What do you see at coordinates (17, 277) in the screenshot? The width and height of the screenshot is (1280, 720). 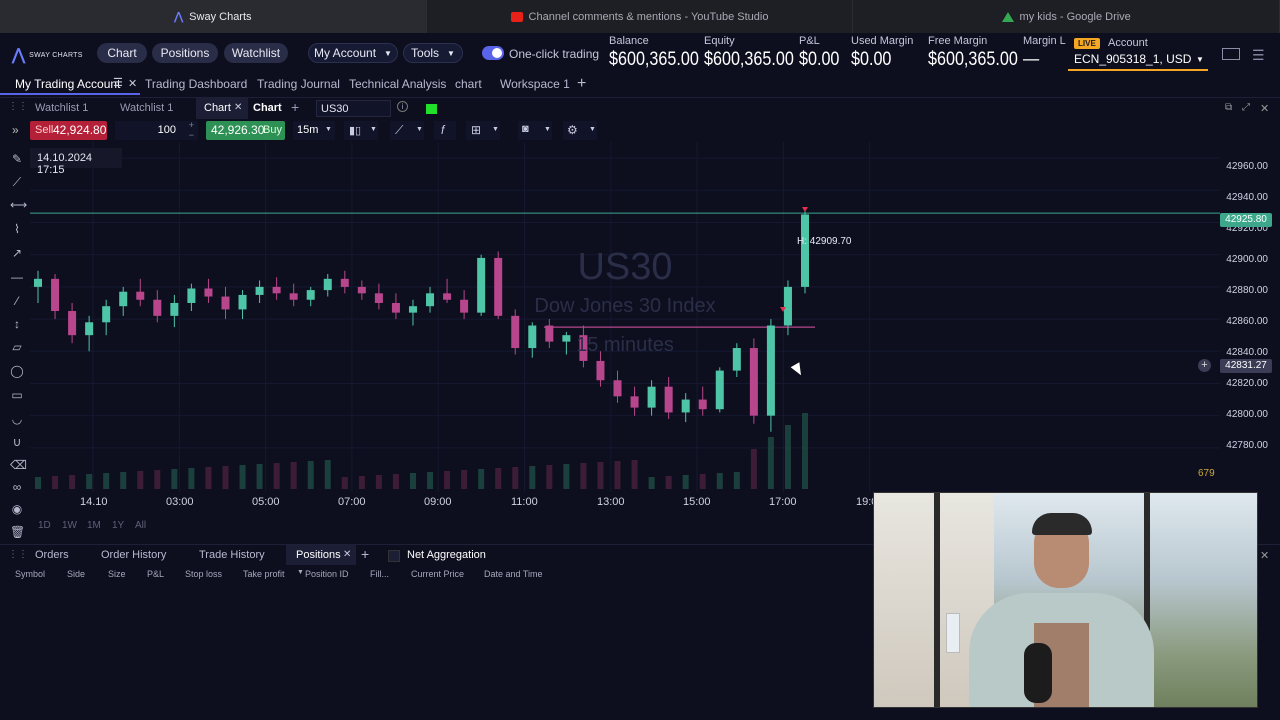 I see `ray-icon: —` at bounding box center [17, 277].